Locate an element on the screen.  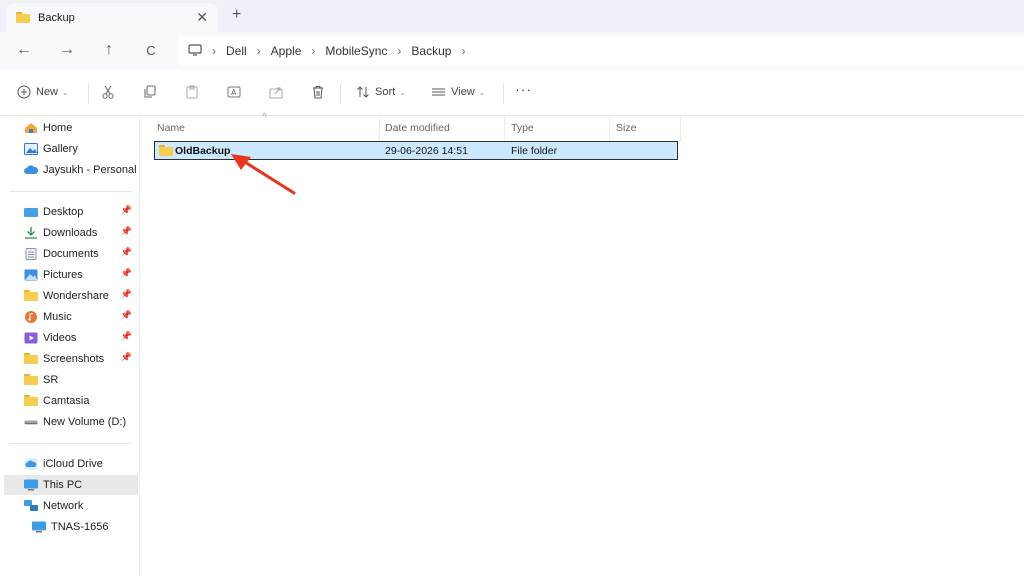
cloud-icon is located at coordinates (31, 170).